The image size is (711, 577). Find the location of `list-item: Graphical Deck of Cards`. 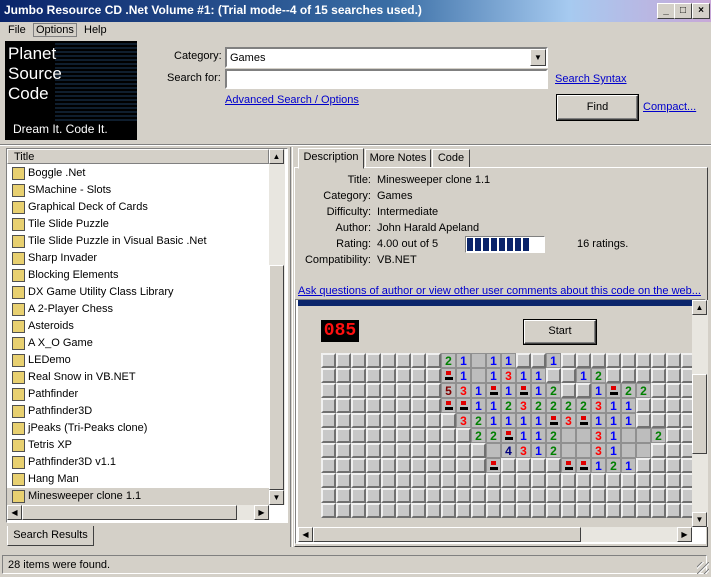

list-item: Graphical Deck of Cards is located at coordinates (138, 207).